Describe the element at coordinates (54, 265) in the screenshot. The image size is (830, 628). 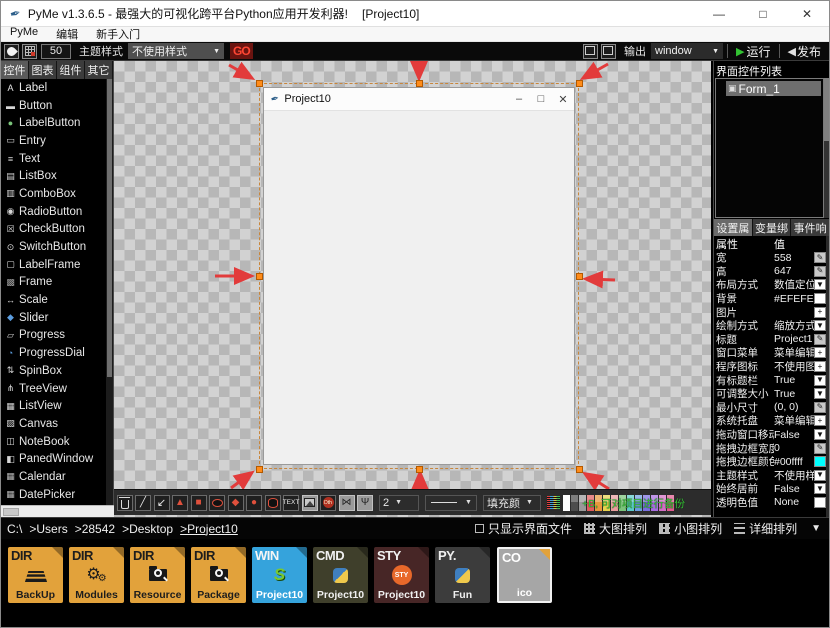
I see `widget-list-item: ▢ LabelFrame` at that location.